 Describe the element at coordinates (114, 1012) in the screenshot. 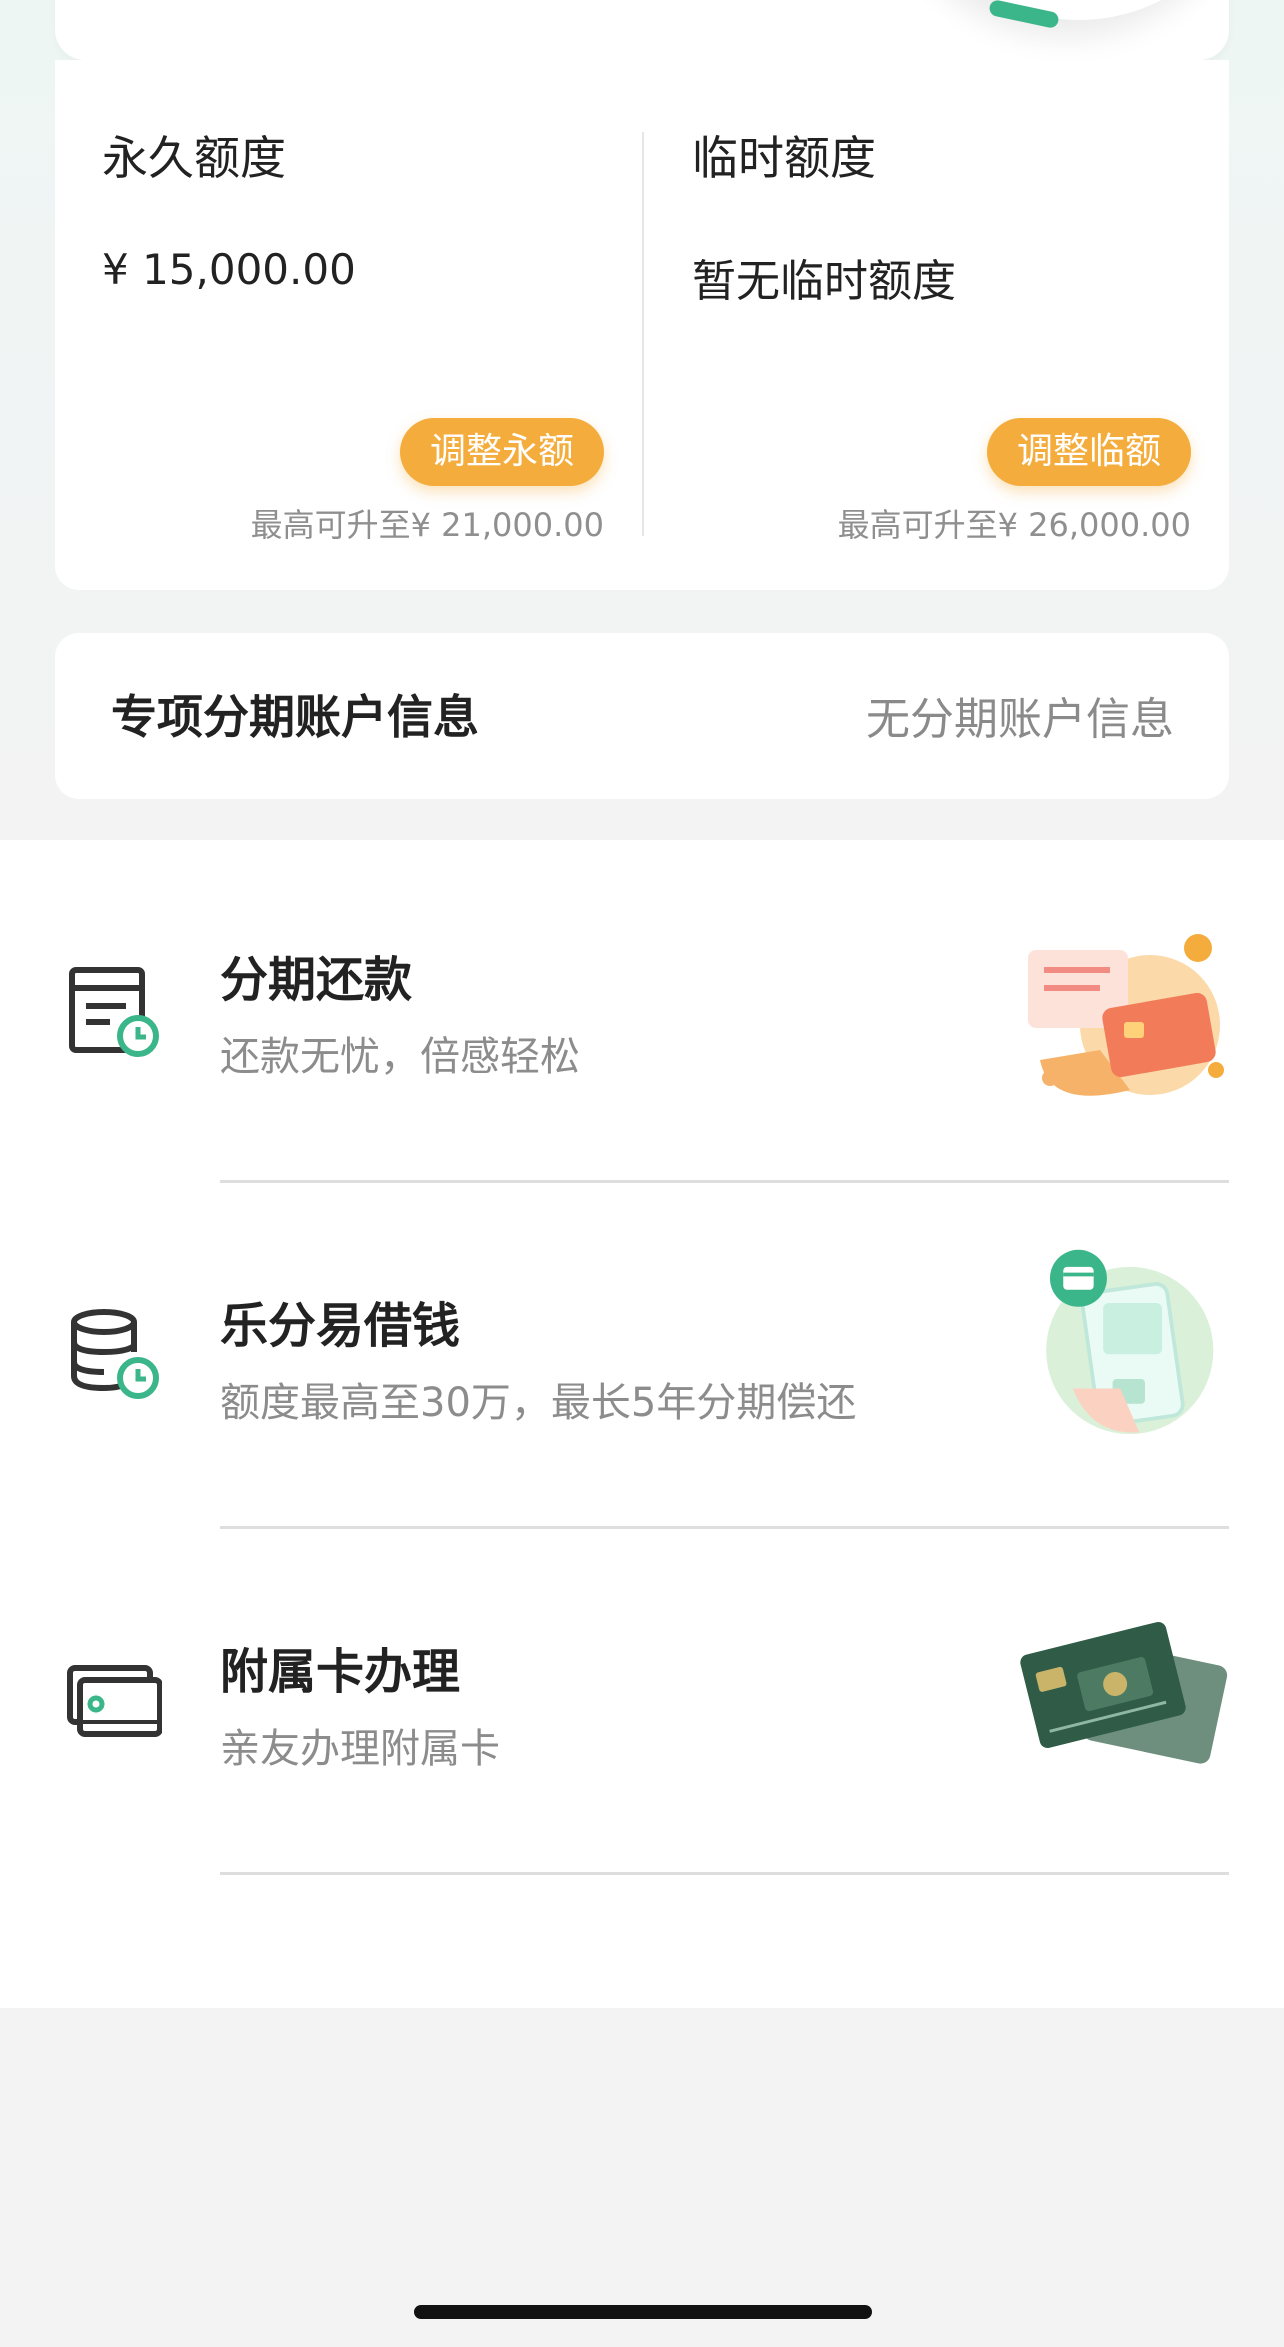

I see `bill-clock-icon` at that location.